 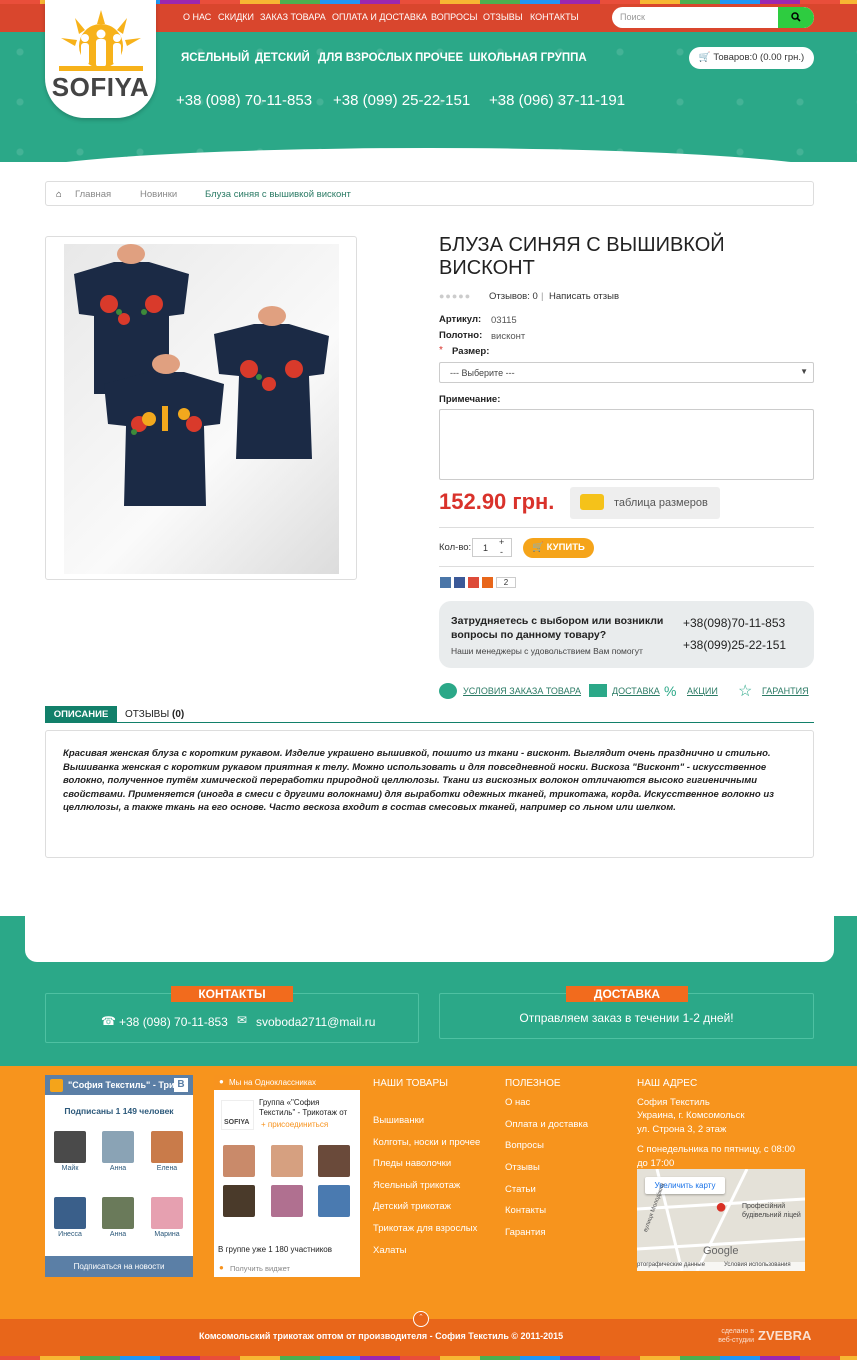 What do you see at coordinates (282, 58) in the screenshot?
I see `cat-kids: ДЕТСКИЙ` at bounding box center [282, 58].